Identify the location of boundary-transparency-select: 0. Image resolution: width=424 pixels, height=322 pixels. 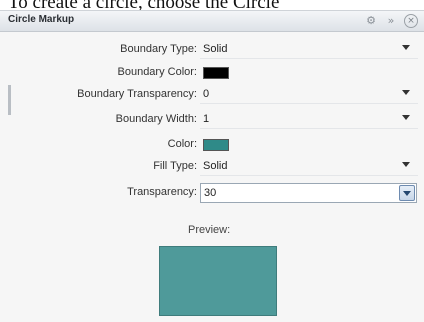
(206, 94).